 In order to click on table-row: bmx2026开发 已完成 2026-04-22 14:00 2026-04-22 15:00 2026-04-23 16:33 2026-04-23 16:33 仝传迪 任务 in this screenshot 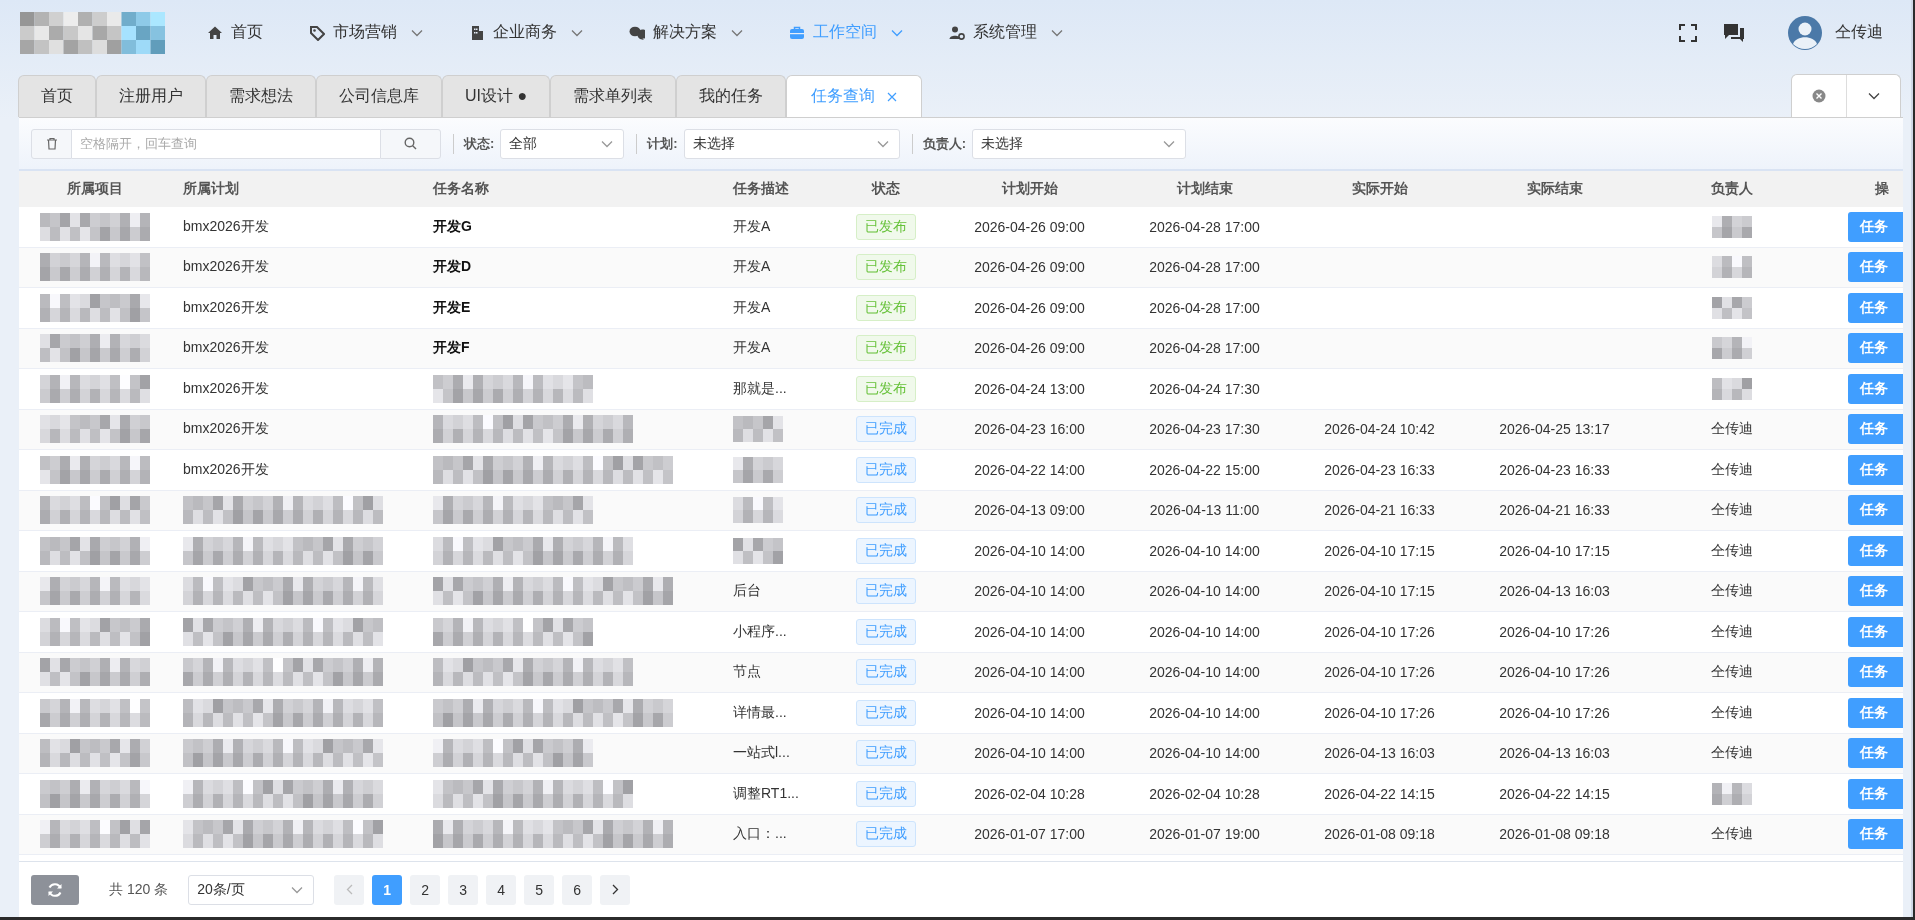, I will do `click(961, 470)`.